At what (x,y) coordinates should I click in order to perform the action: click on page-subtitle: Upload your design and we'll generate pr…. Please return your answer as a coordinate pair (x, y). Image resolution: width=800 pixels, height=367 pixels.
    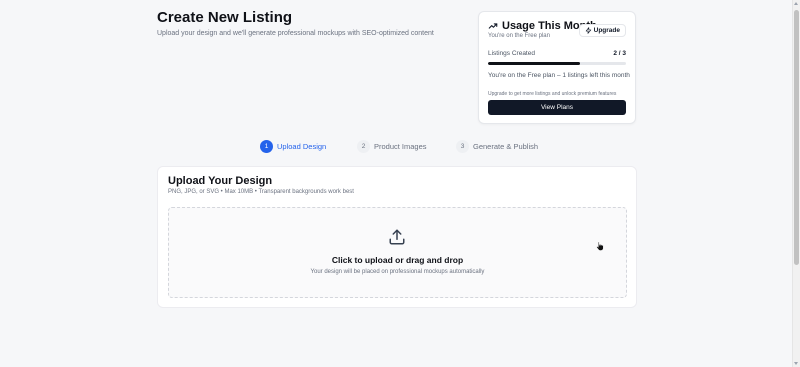
    Looking at the image, I should click on (295, 33).